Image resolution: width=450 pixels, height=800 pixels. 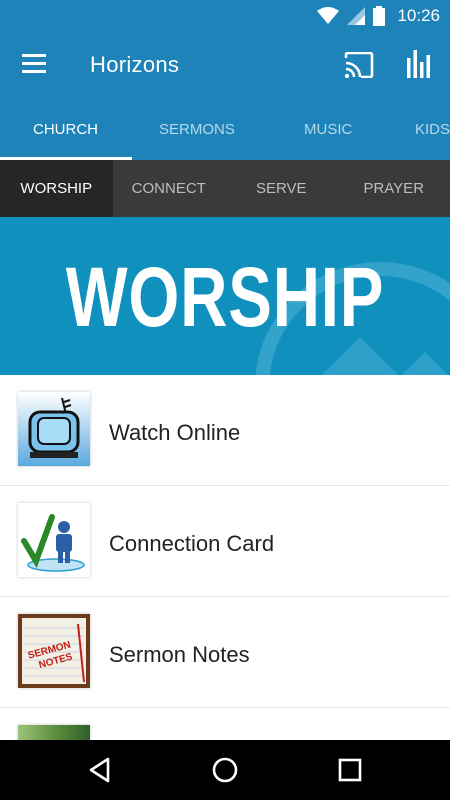 I want to click on cast-icon, so click(x=359, y=65).